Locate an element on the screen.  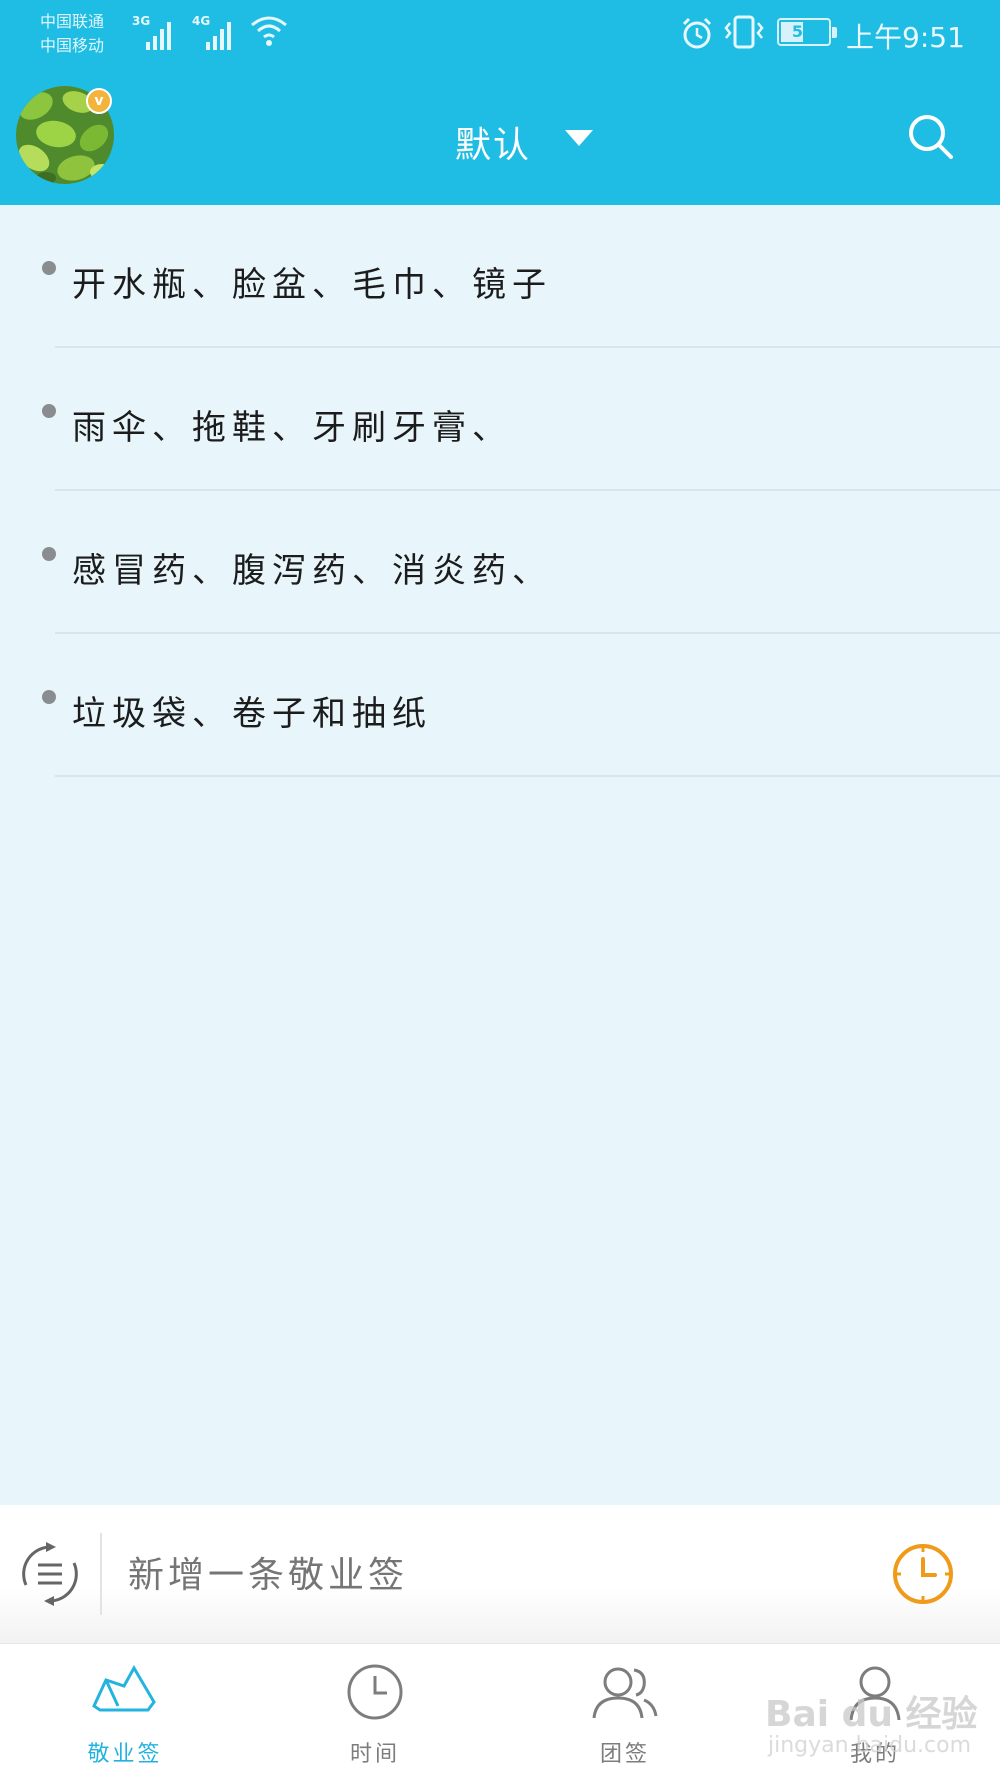
tab-label: 团签 is located at coordinates (624, 1754).